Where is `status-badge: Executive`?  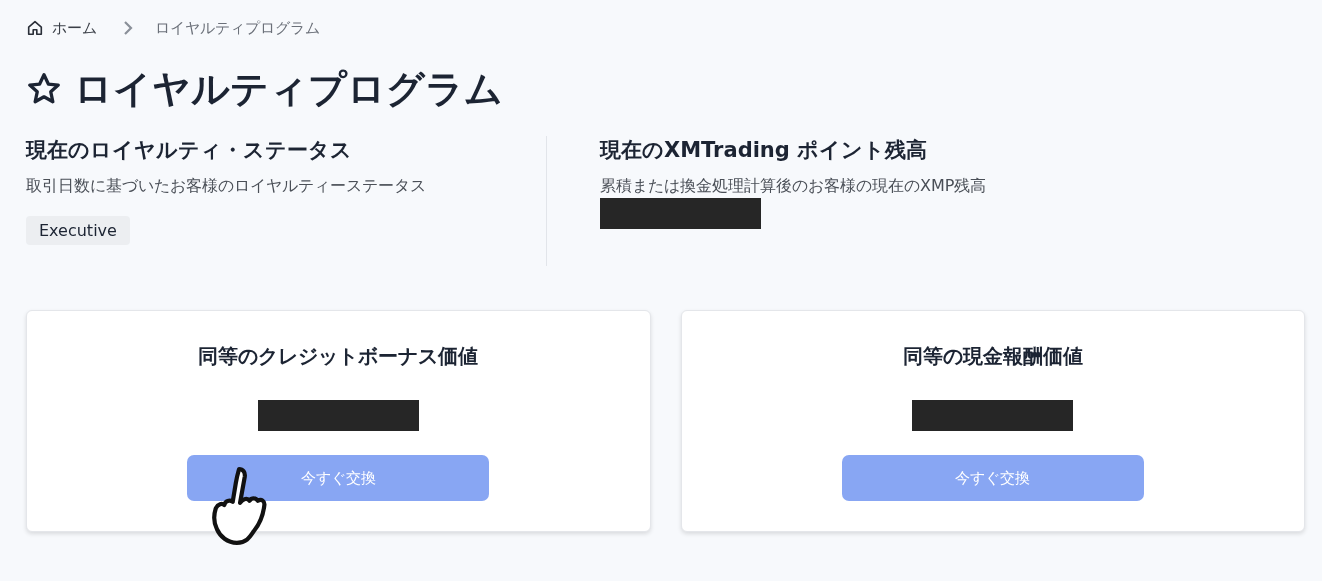 status-badge: Executive is located at coordinates (78, 230).